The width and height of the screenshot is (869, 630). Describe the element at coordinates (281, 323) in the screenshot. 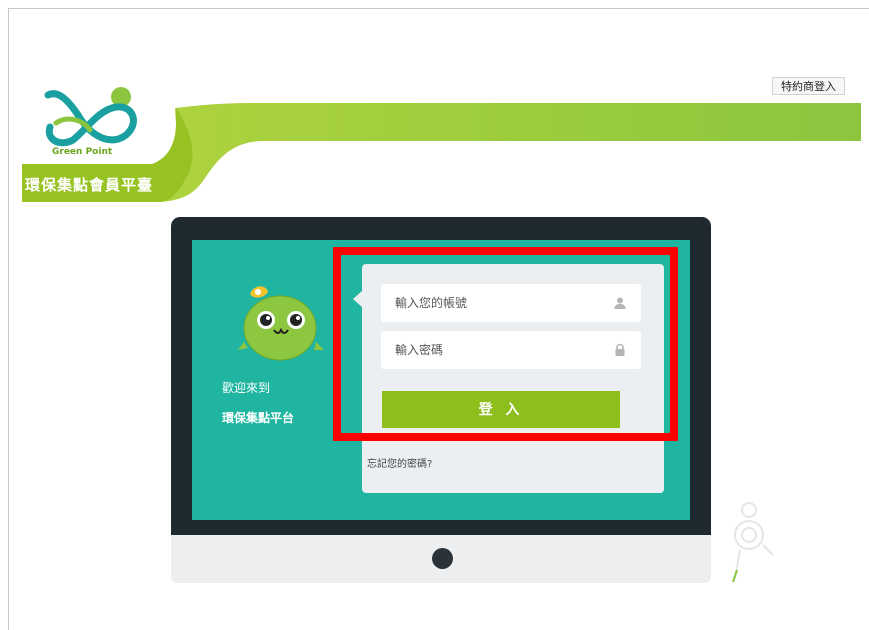

I see `mascot-icon` at that location.